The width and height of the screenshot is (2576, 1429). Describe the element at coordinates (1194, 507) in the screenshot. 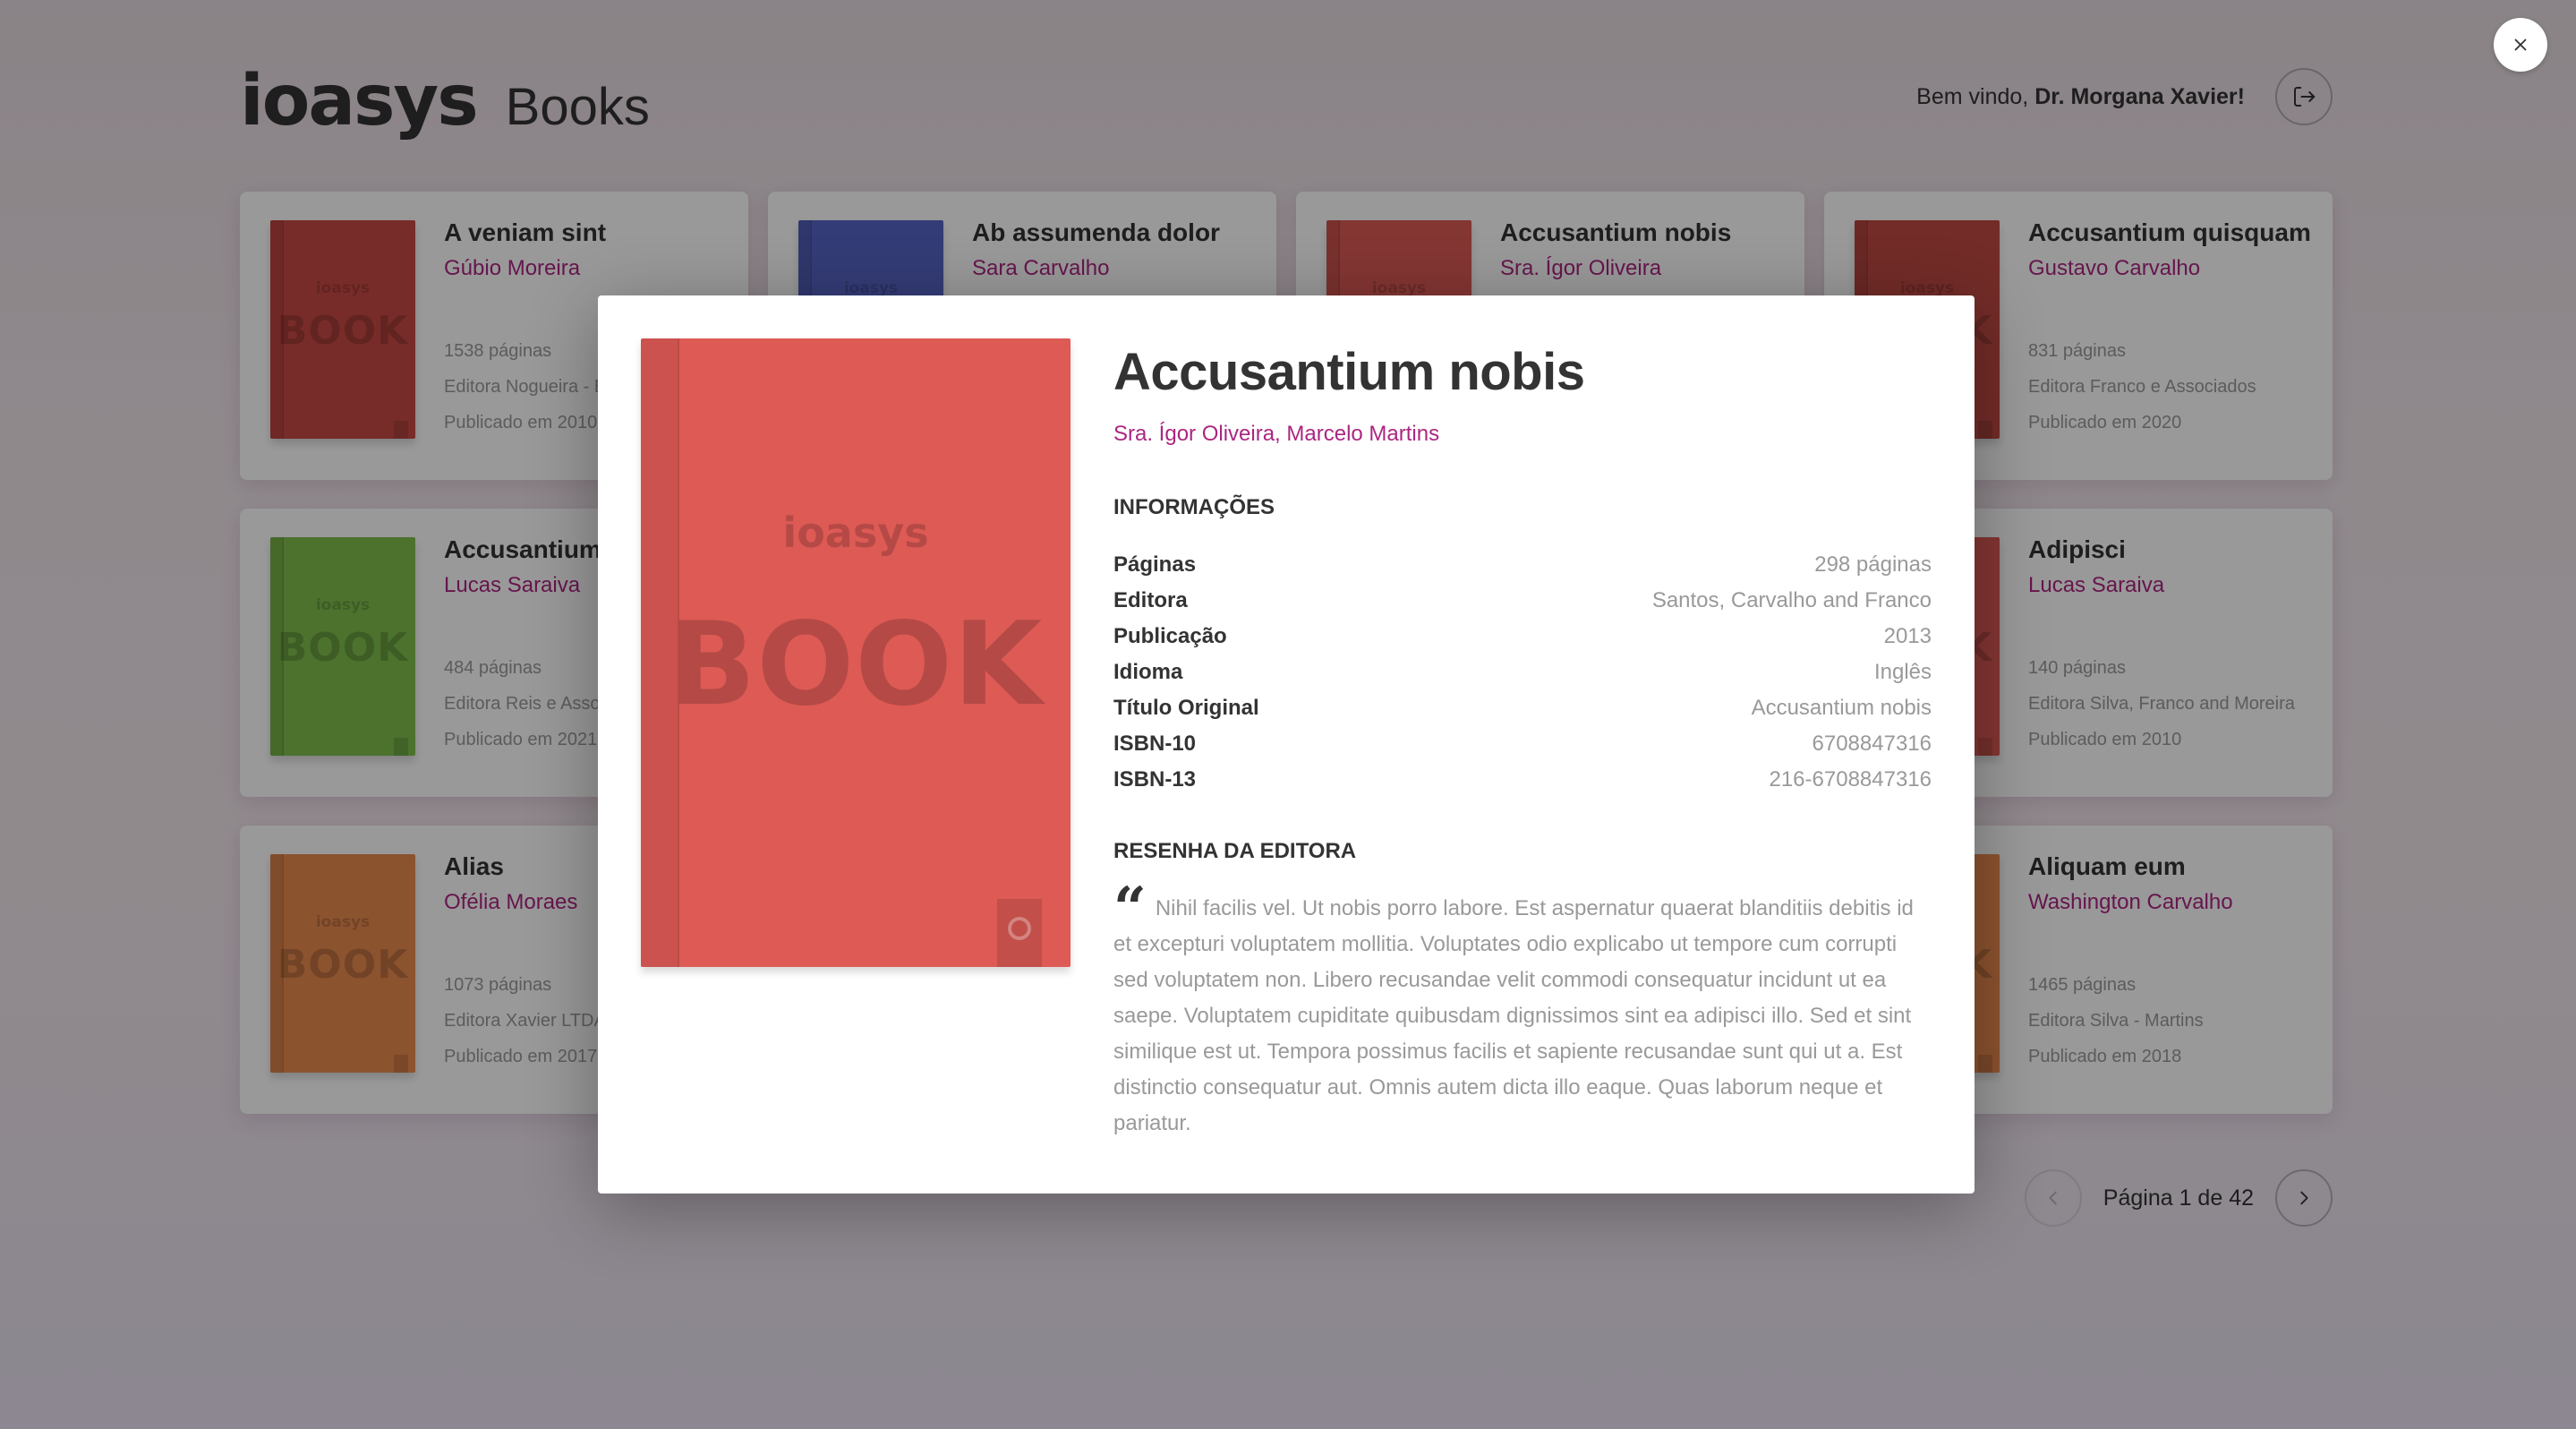

I see `info-heading: INFORMAÇÕES` at that location.